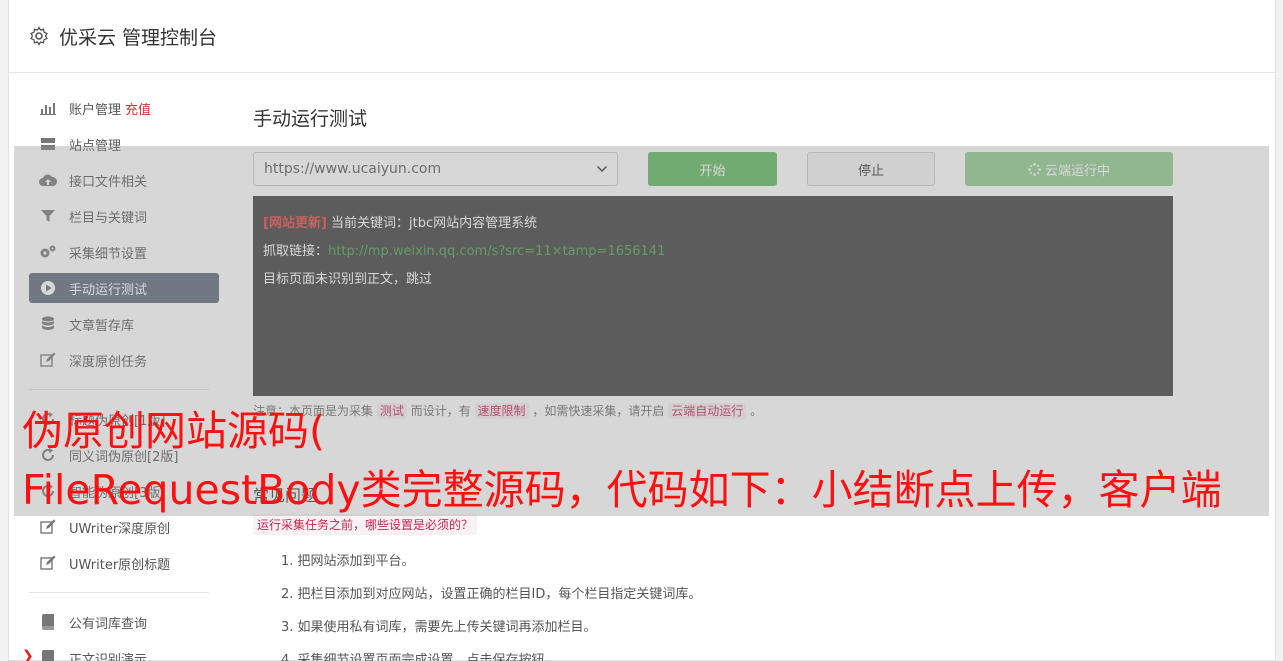  I want to click on sidebar-item-sites: 站点管理, so click(124, 144).